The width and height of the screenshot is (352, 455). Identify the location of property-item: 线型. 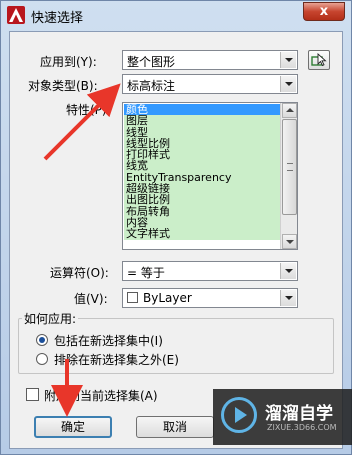
(202, 132).